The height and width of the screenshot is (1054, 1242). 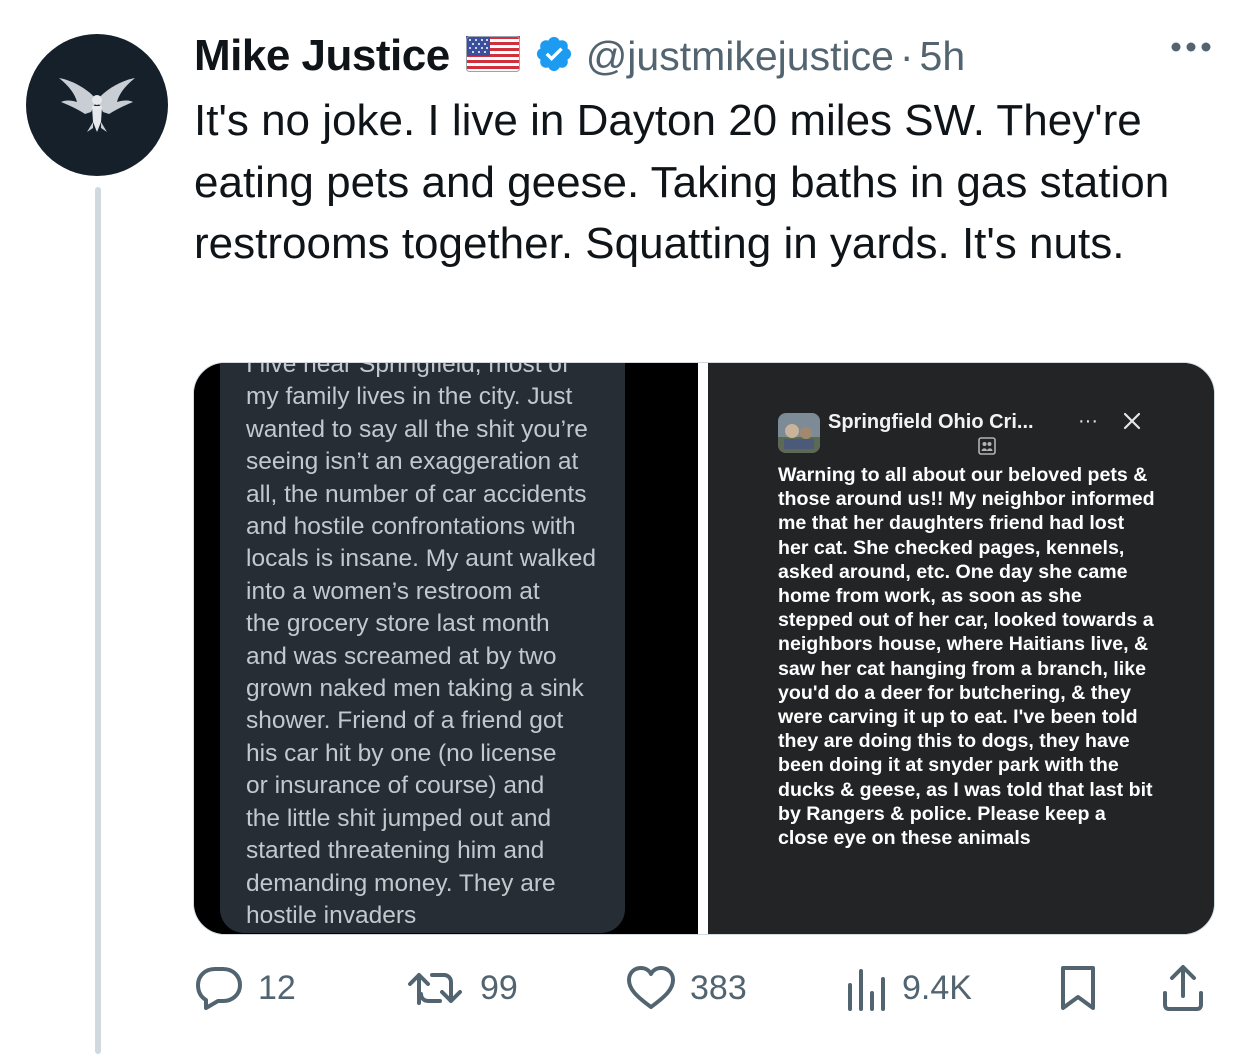 What do you see at coordinates (492, 56) in the screenshot?
I see `us-flag-icon` at bounding box center [492, 56].